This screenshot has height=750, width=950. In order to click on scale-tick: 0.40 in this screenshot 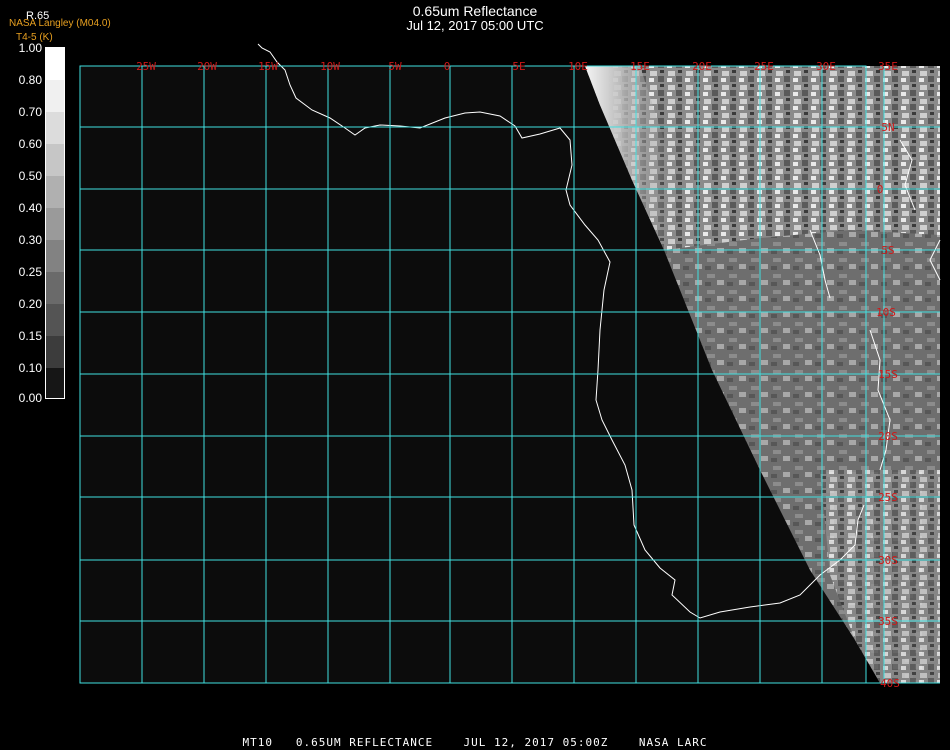, I will do `click(30, 208)`.